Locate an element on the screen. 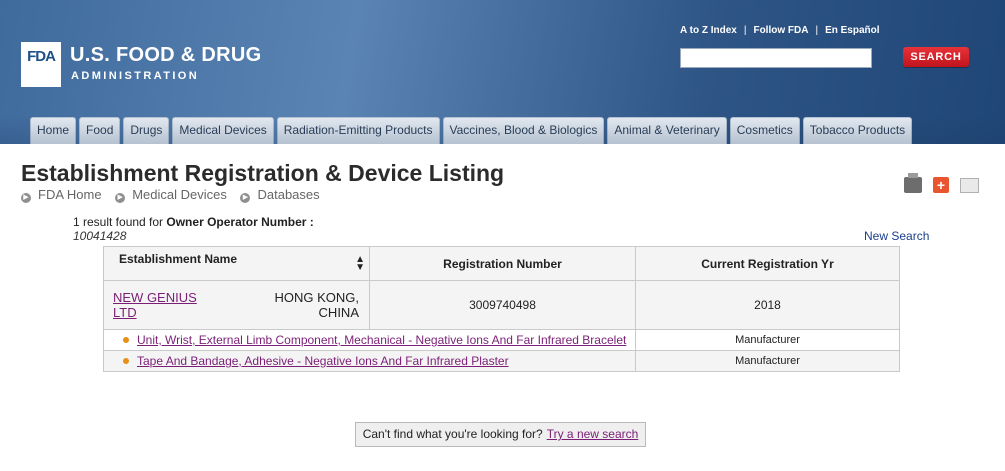 This screenshot has height=471, width=1005. current-registration-year: 2018 is located at coordinates (767, 305).